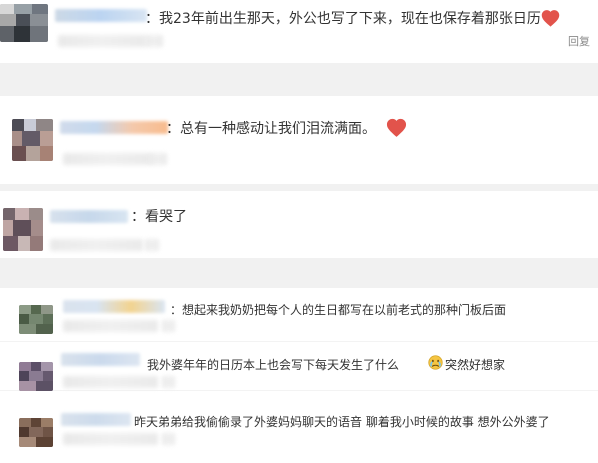 The image size is (598, 463). I want to click on comment-text: ：看哭了, so click(159, 217).